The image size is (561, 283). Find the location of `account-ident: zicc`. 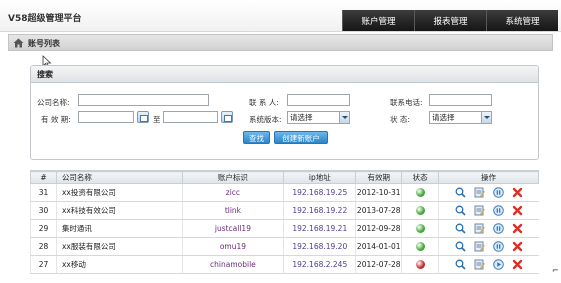

account-ident: zicc is located at coordinates (232, 192).